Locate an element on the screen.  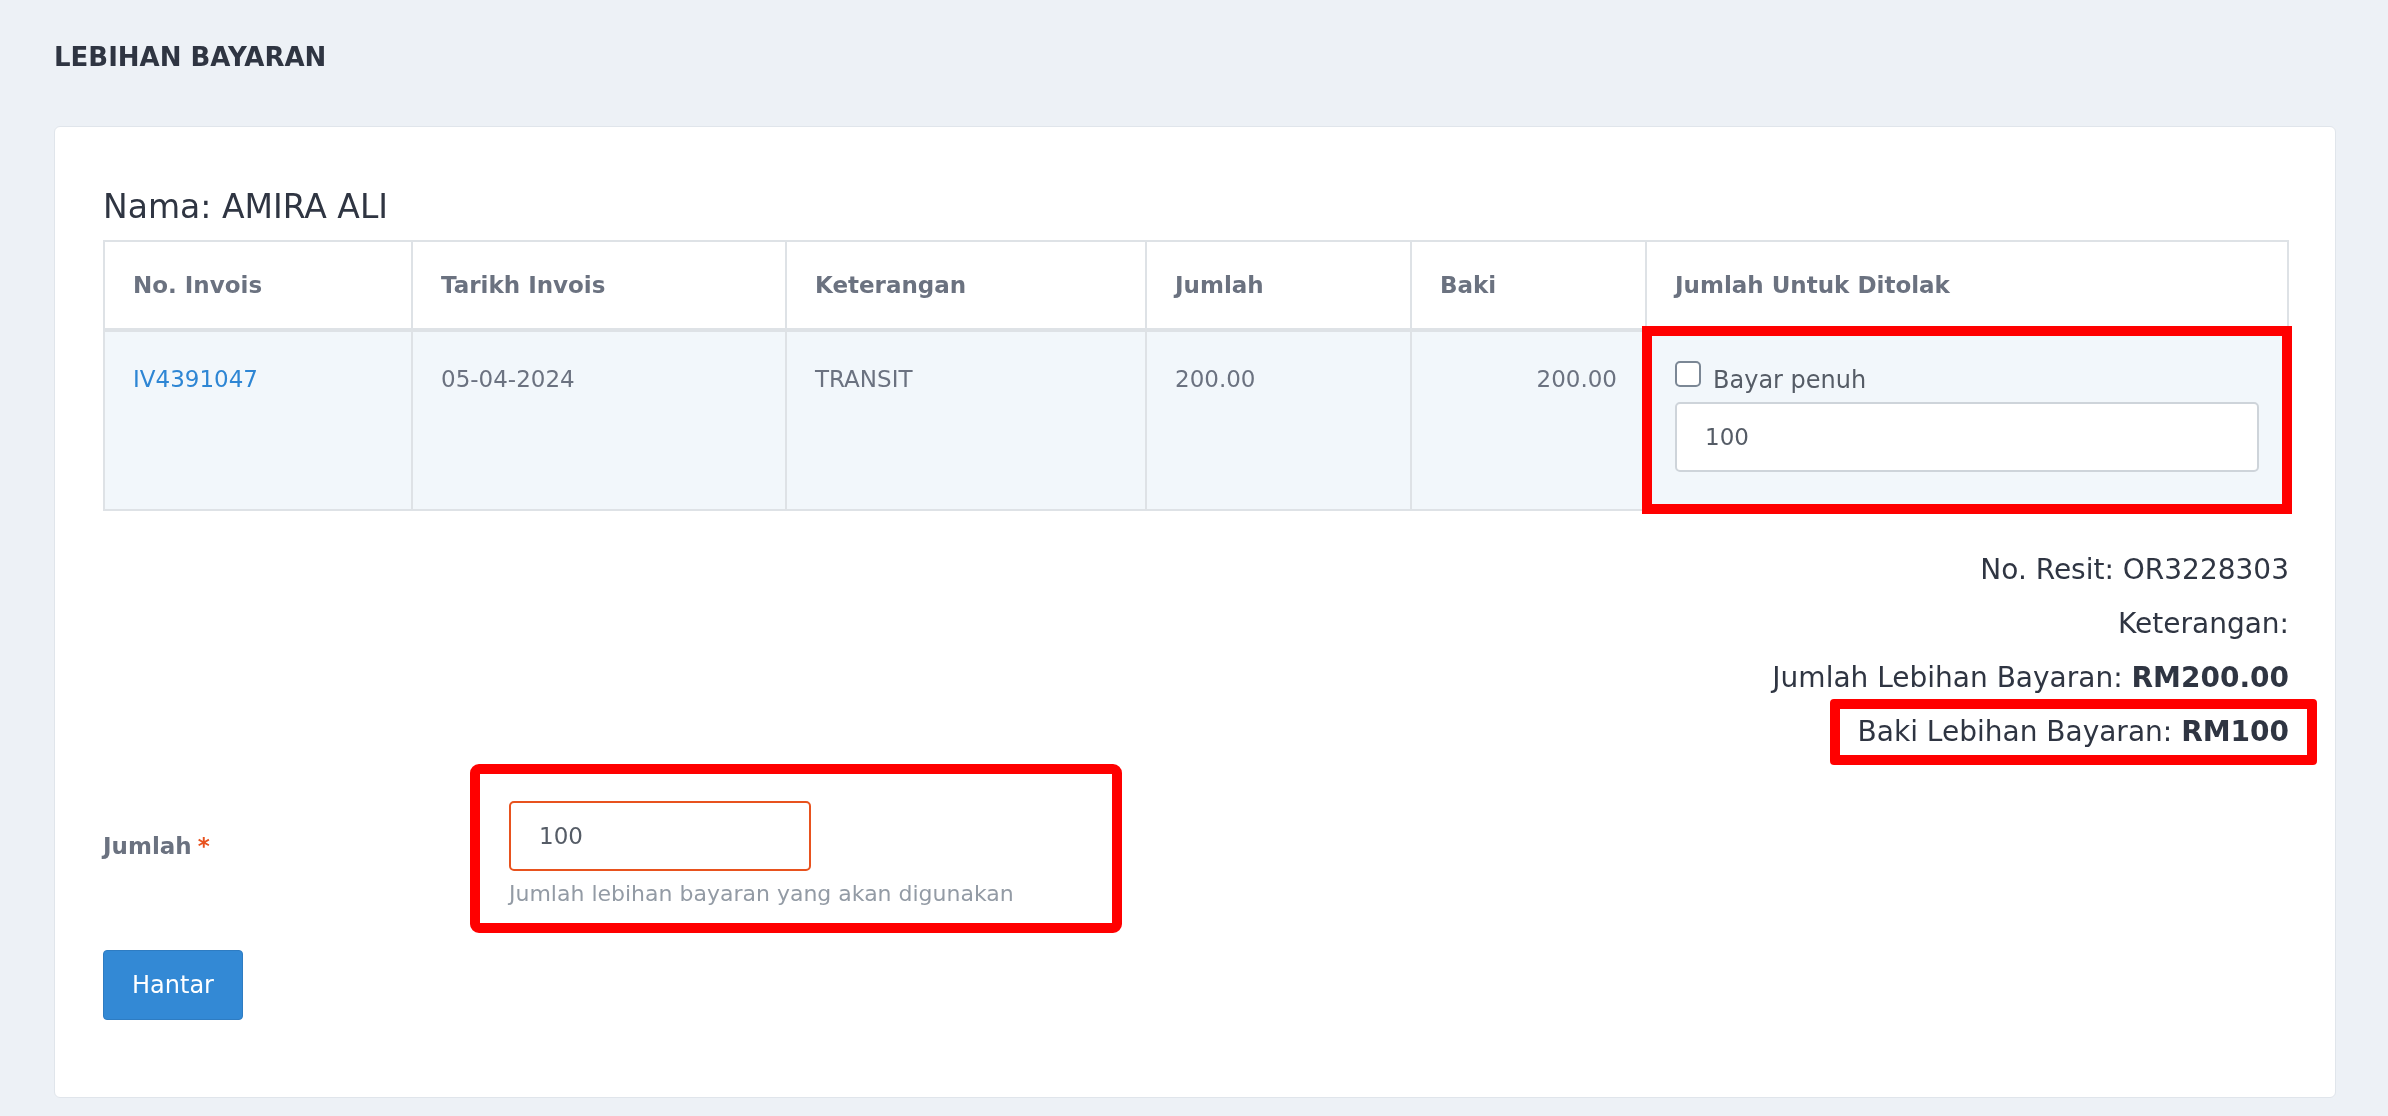
required-mark: * is located at coordinates (203, 847).